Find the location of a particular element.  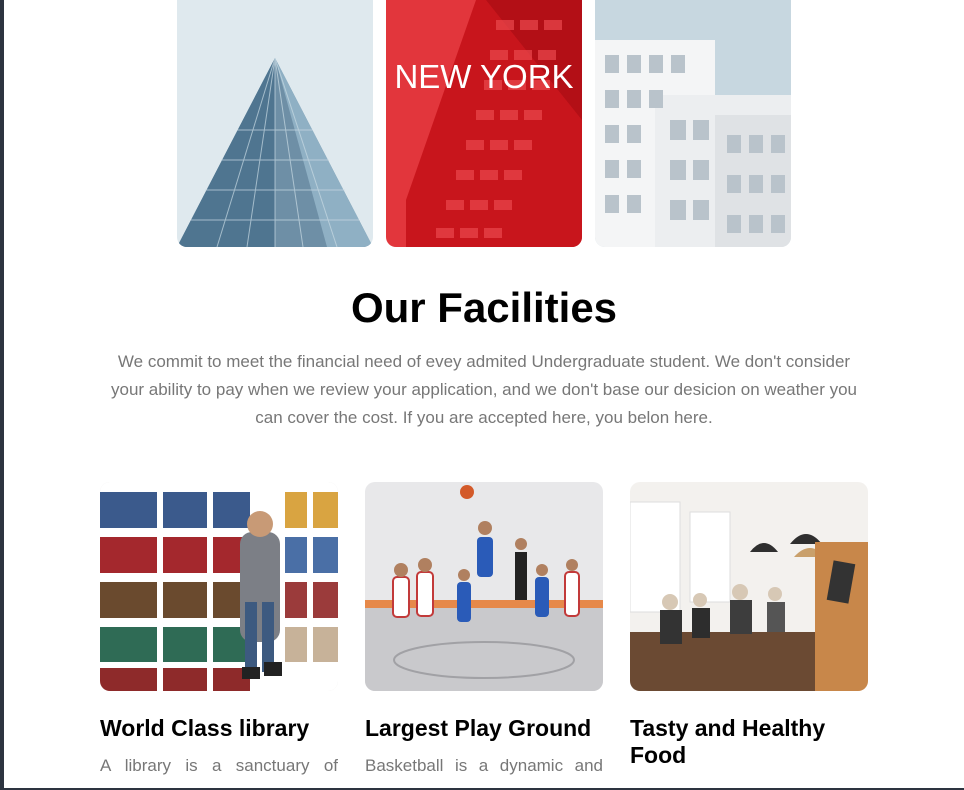

white-building-image is located at coordinates (693, 123).